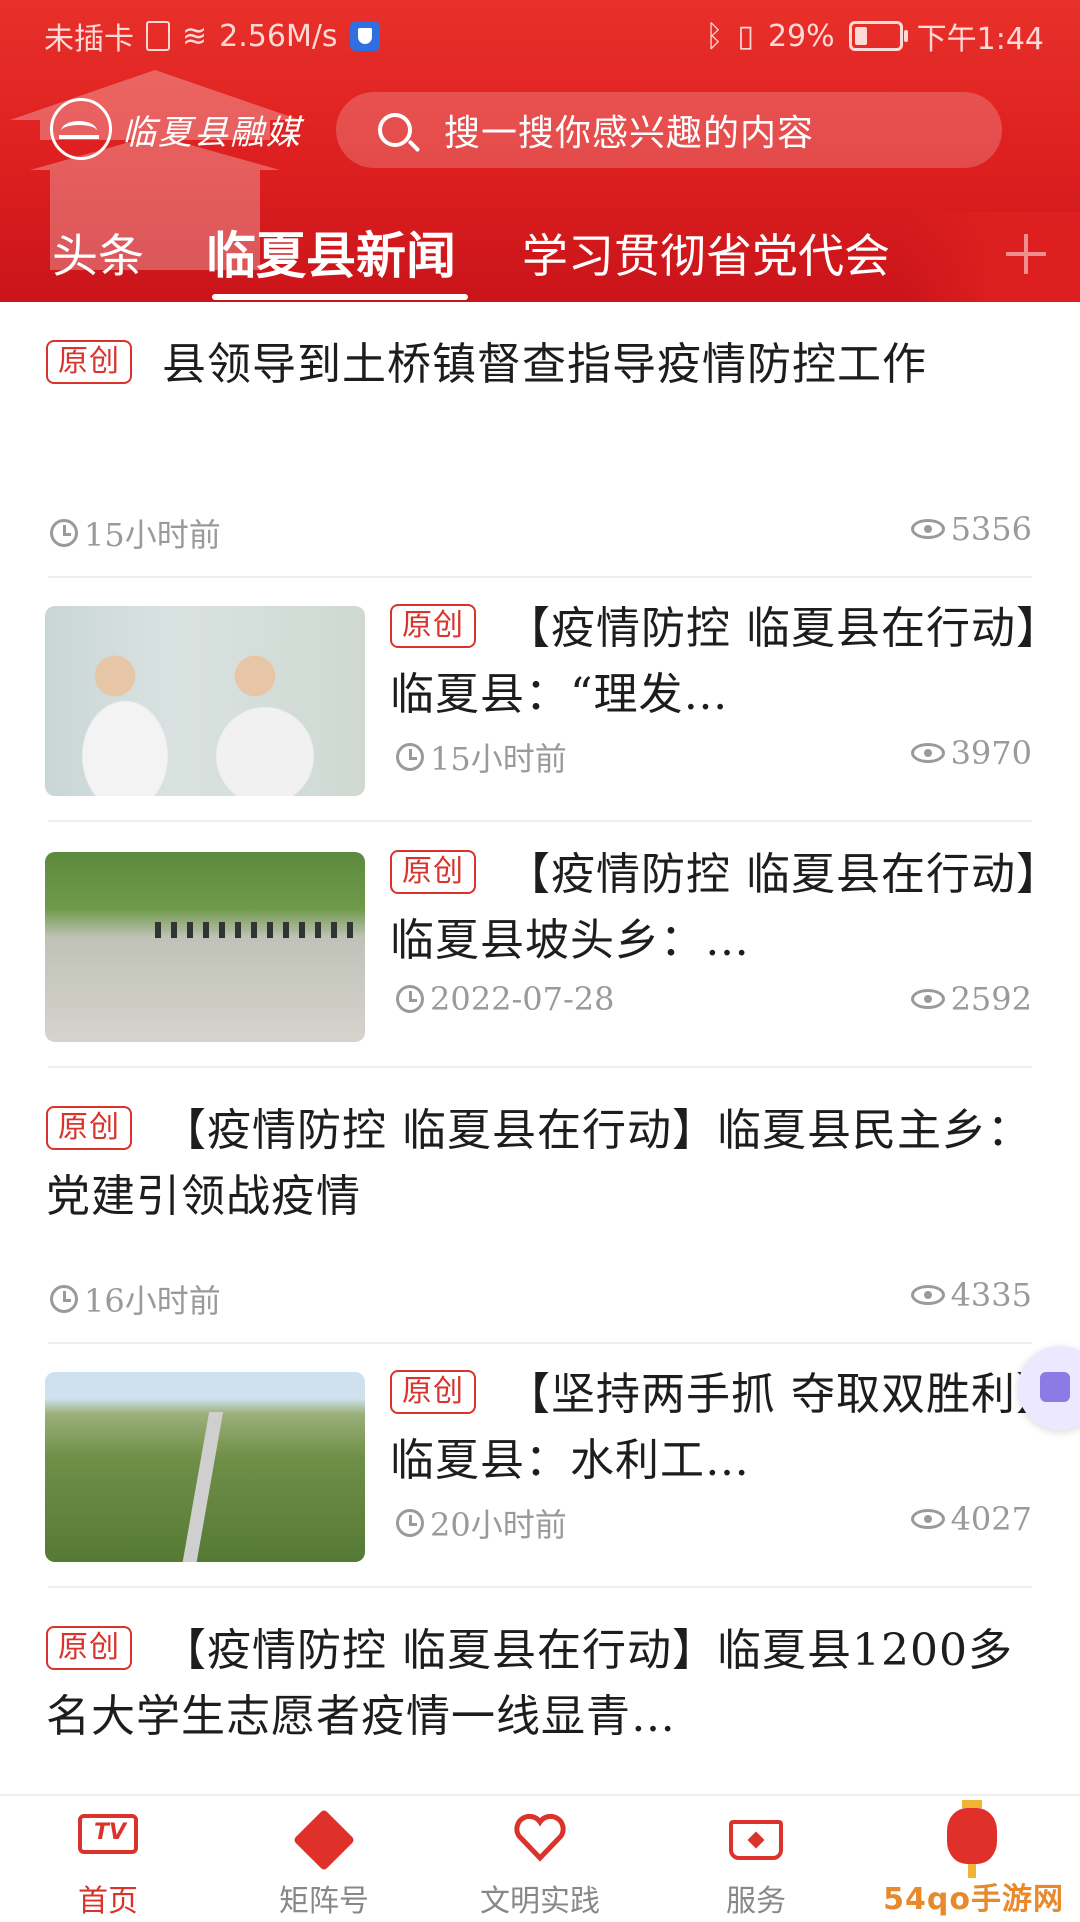  I want to click on time-text: 16小时前, so click(152, 1301).